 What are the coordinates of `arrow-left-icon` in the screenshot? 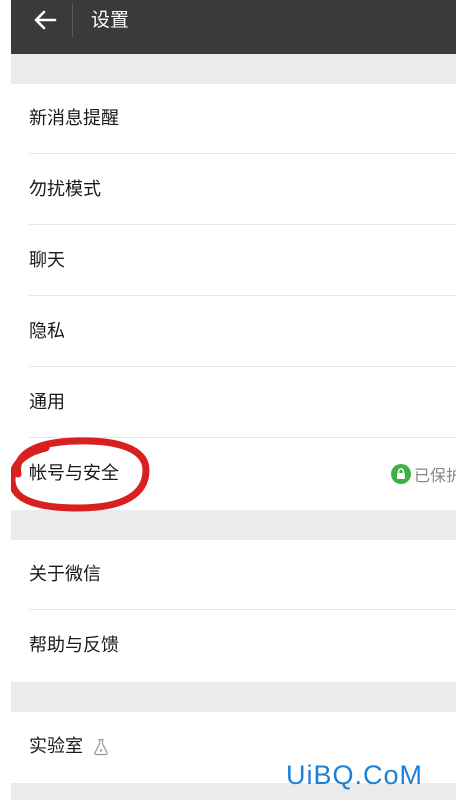 It's located at (45, 20).